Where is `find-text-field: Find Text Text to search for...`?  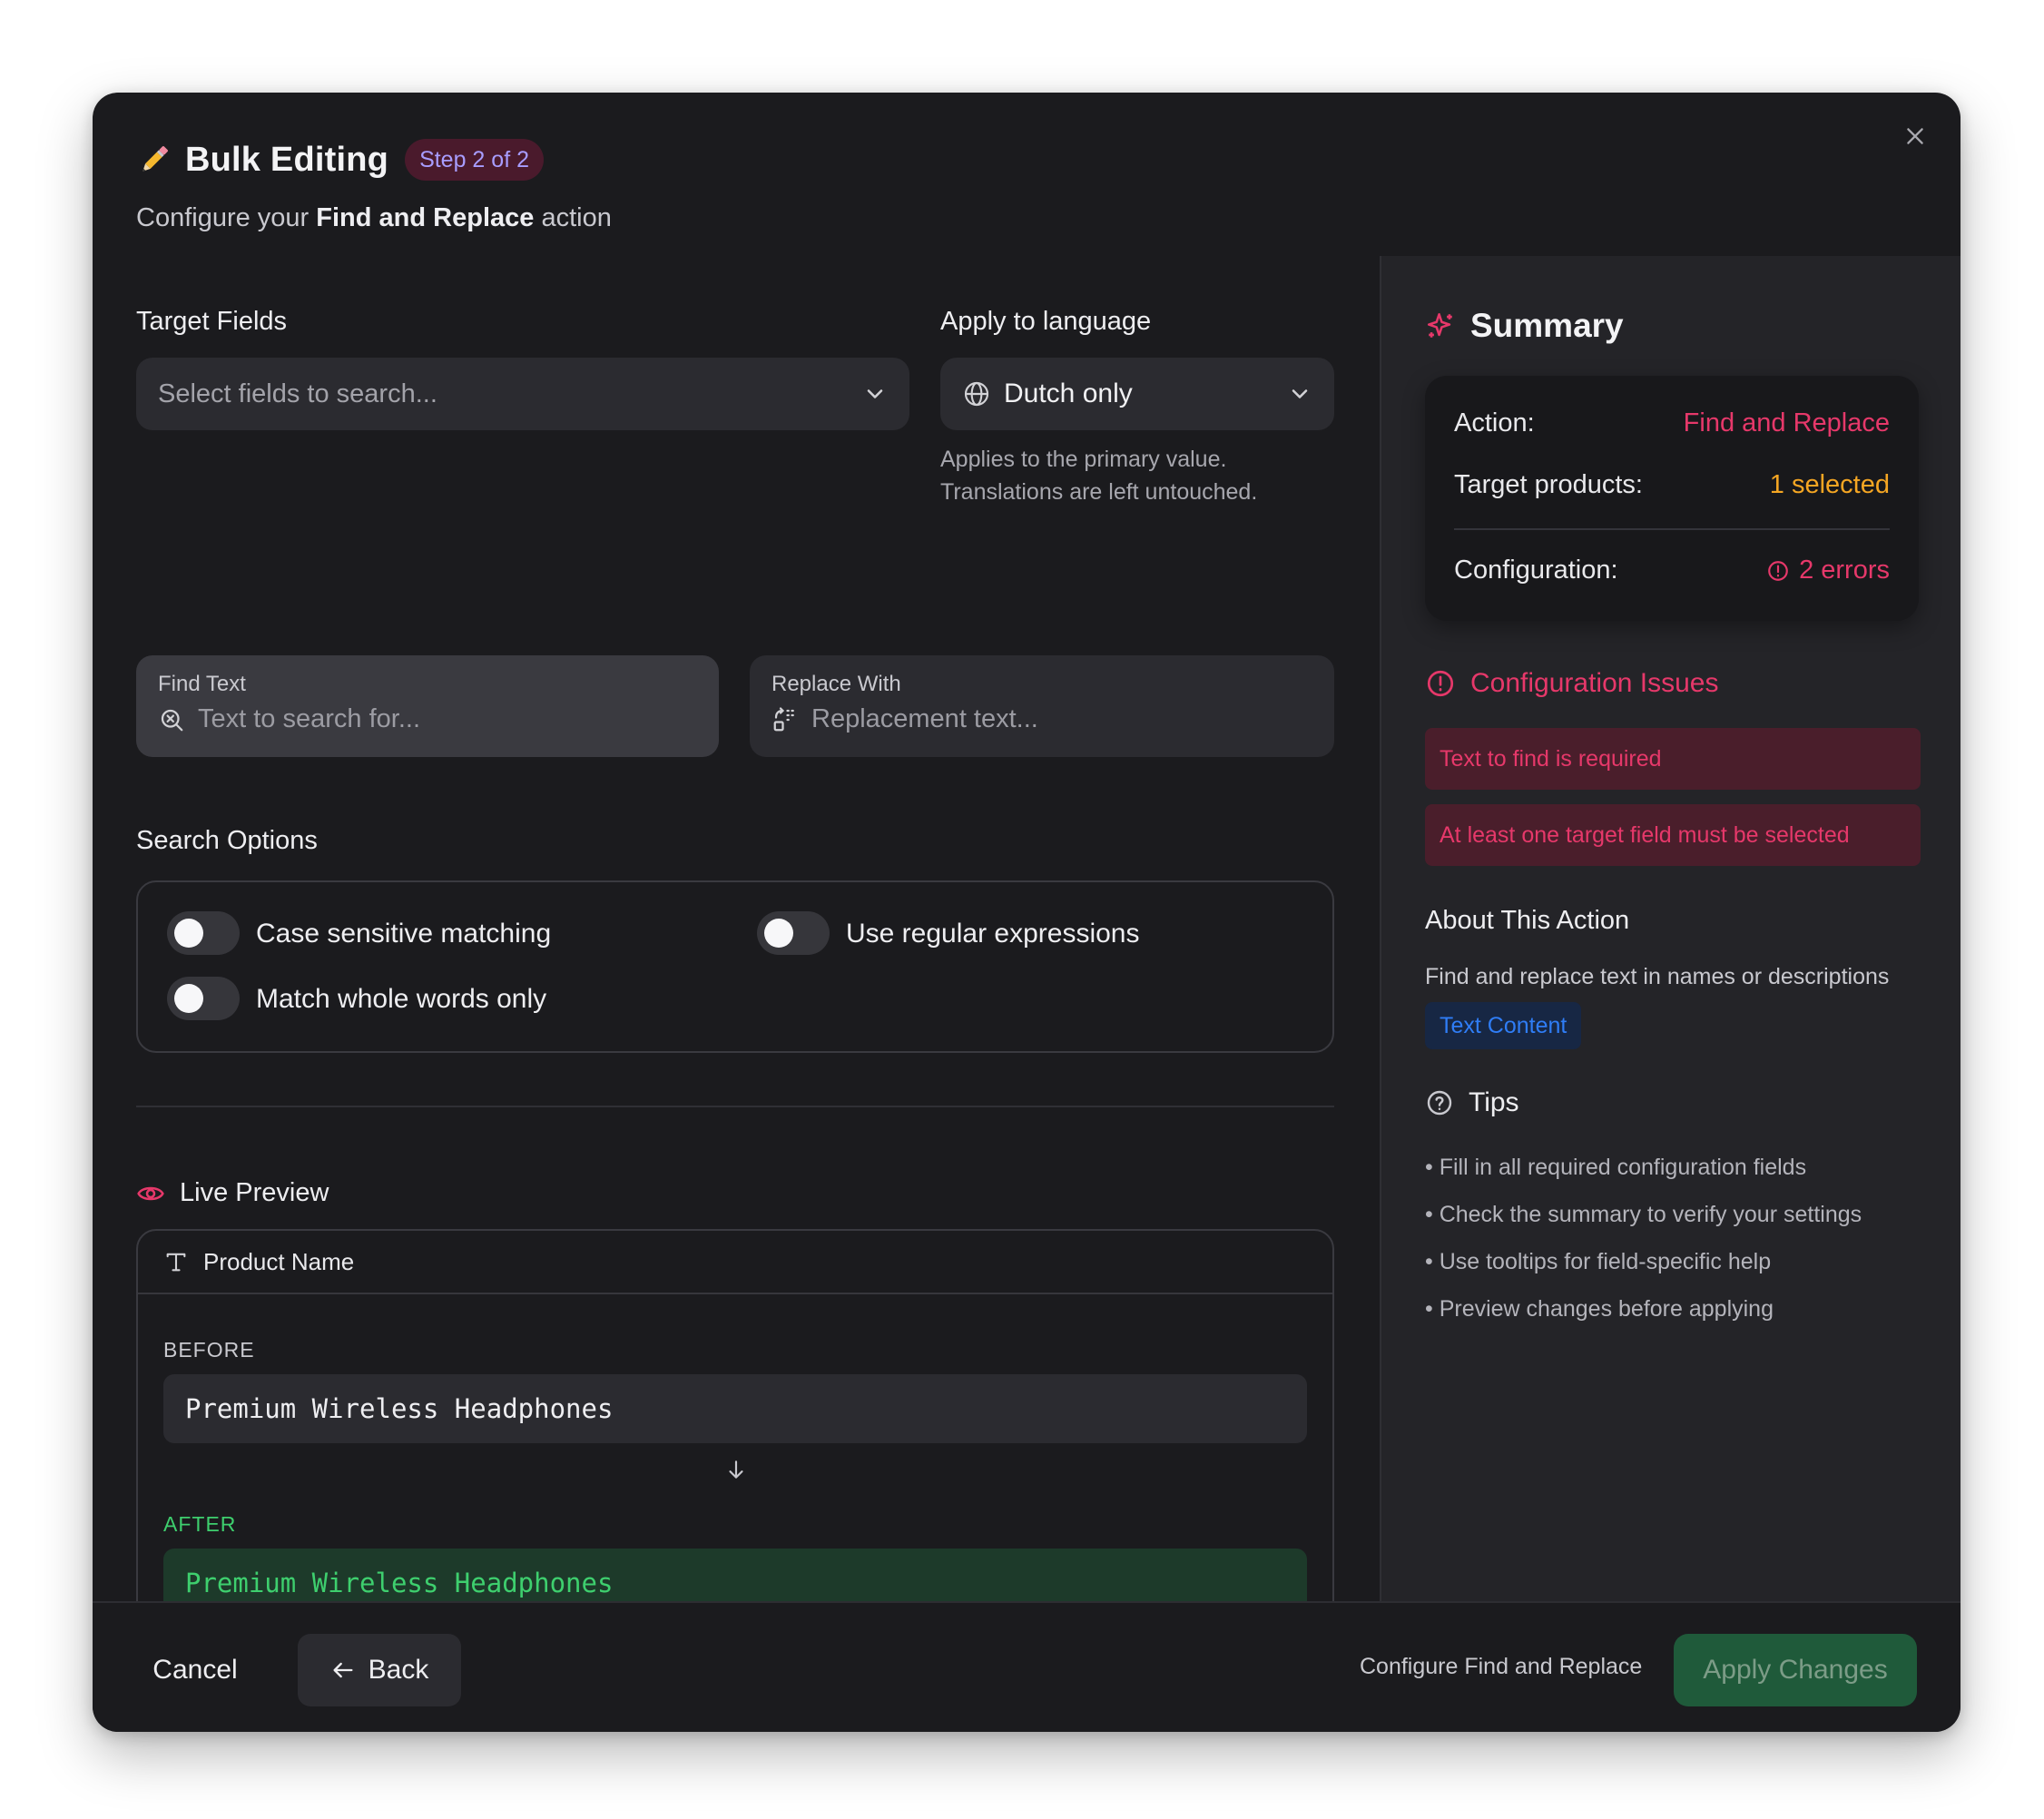 find-text-field: Find Text Text to search for... is located at coordinates (427, 706).